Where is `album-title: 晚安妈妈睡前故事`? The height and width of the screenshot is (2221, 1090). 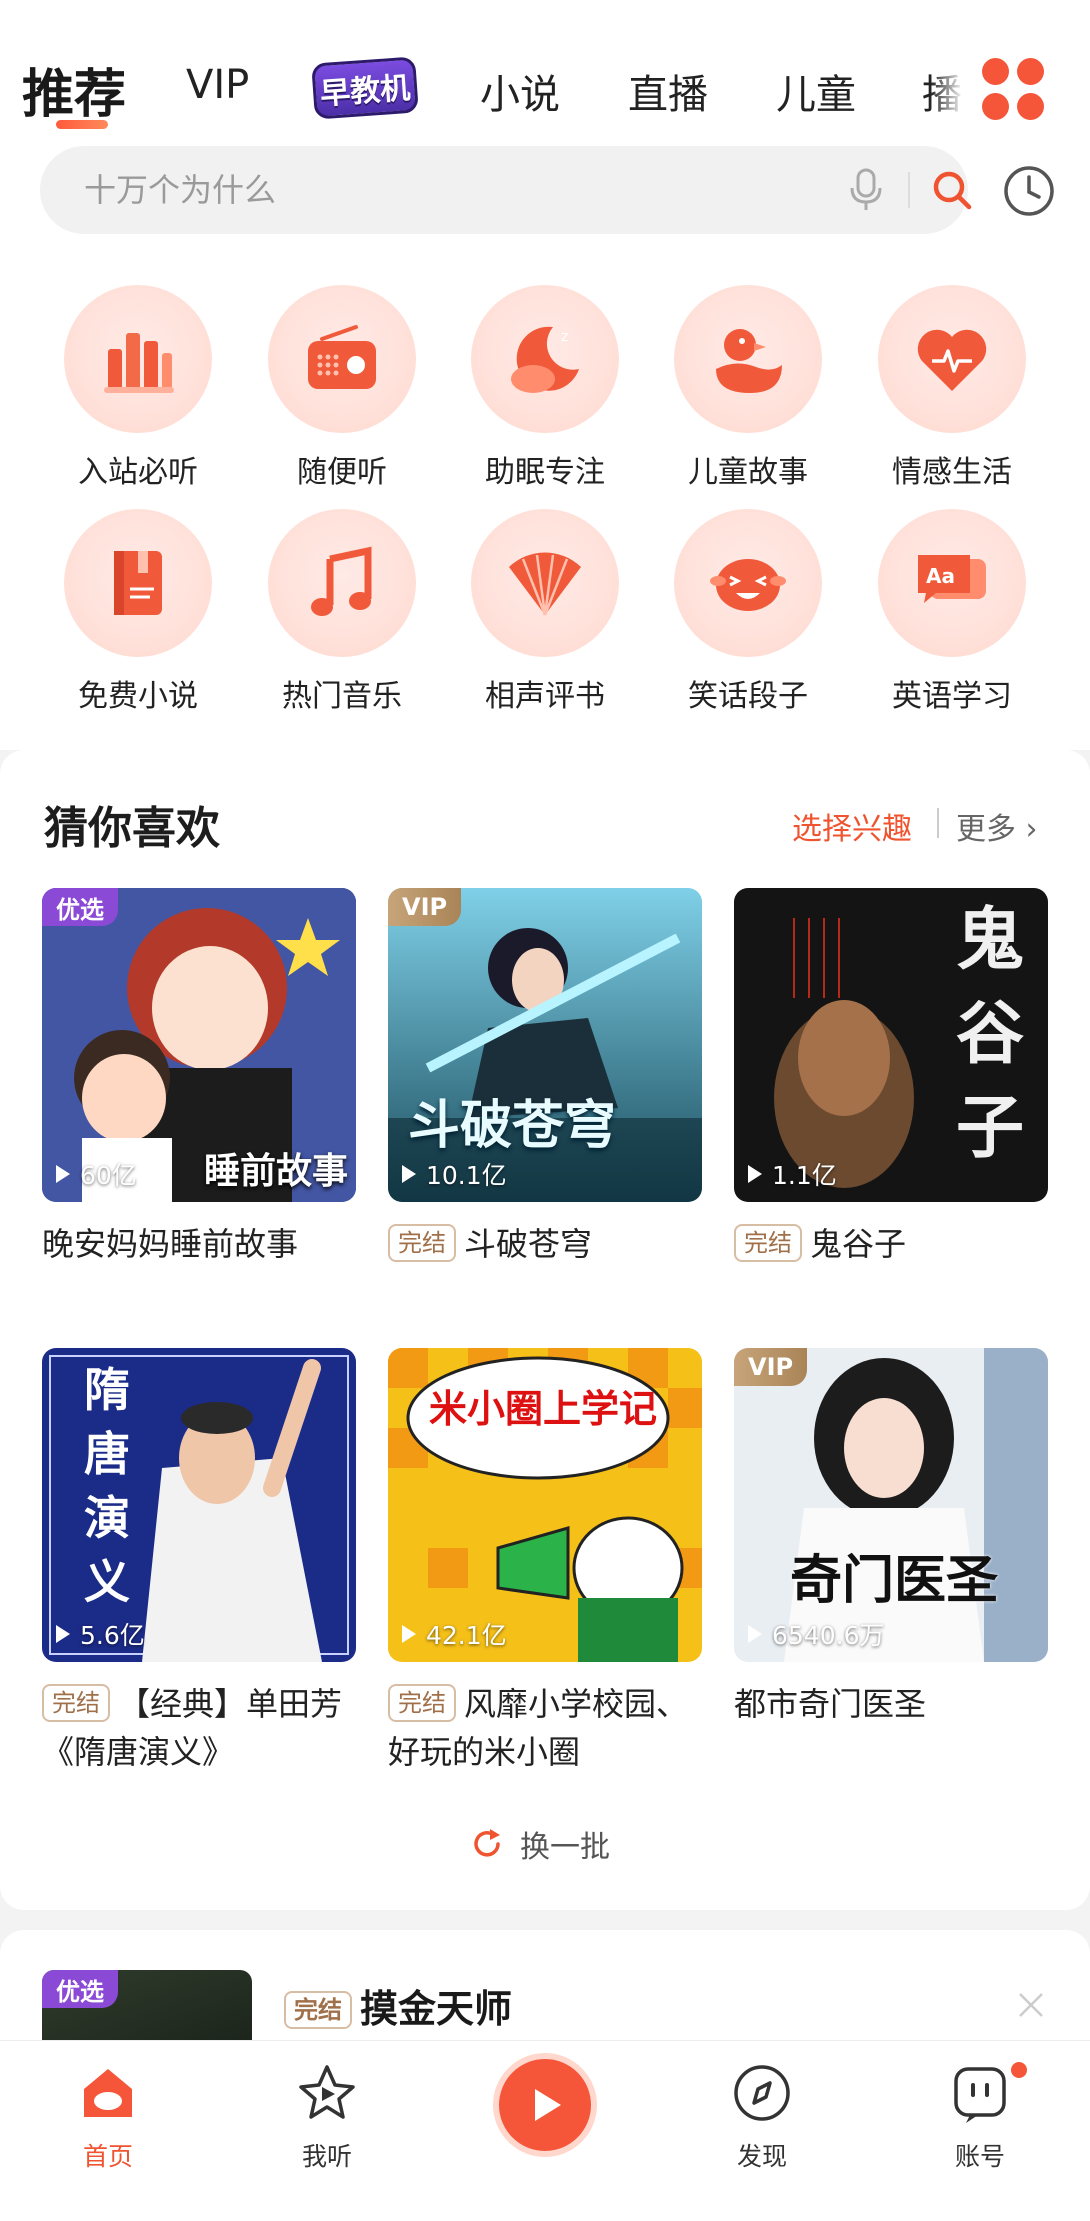
album-title: 晚安妈妈睡前故事 is located at coordinates (170, 1244).